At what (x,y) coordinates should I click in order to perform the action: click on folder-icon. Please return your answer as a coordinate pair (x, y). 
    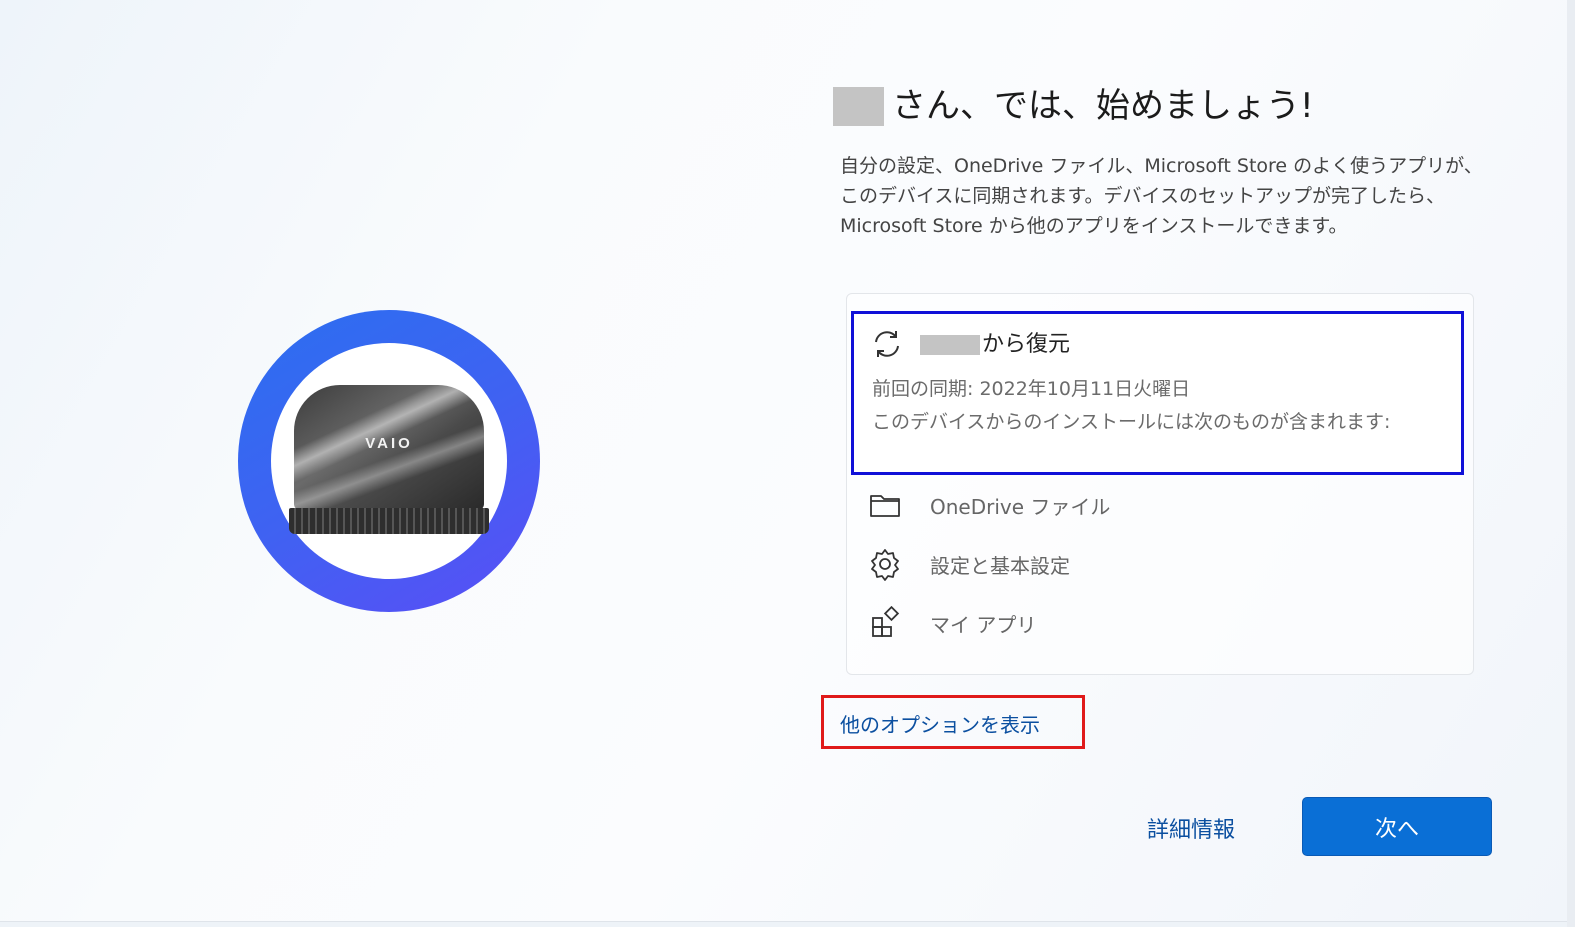
    Looking at the image, I should click on (885, 506).